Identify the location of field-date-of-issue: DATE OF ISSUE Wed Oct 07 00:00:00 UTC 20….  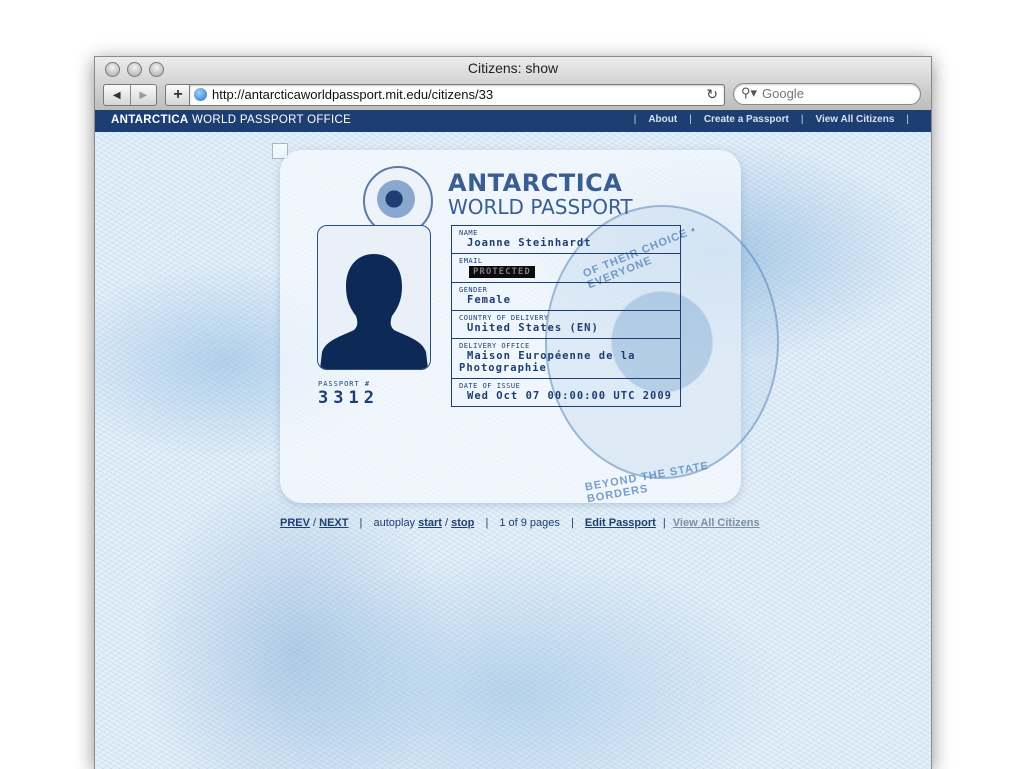
(566, 392).